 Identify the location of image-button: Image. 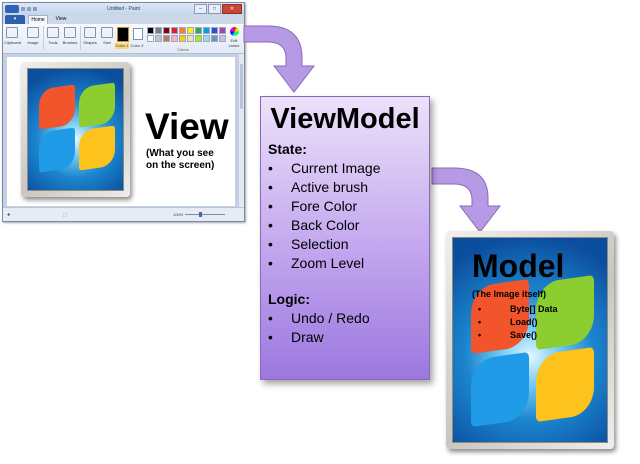
(33, 36).